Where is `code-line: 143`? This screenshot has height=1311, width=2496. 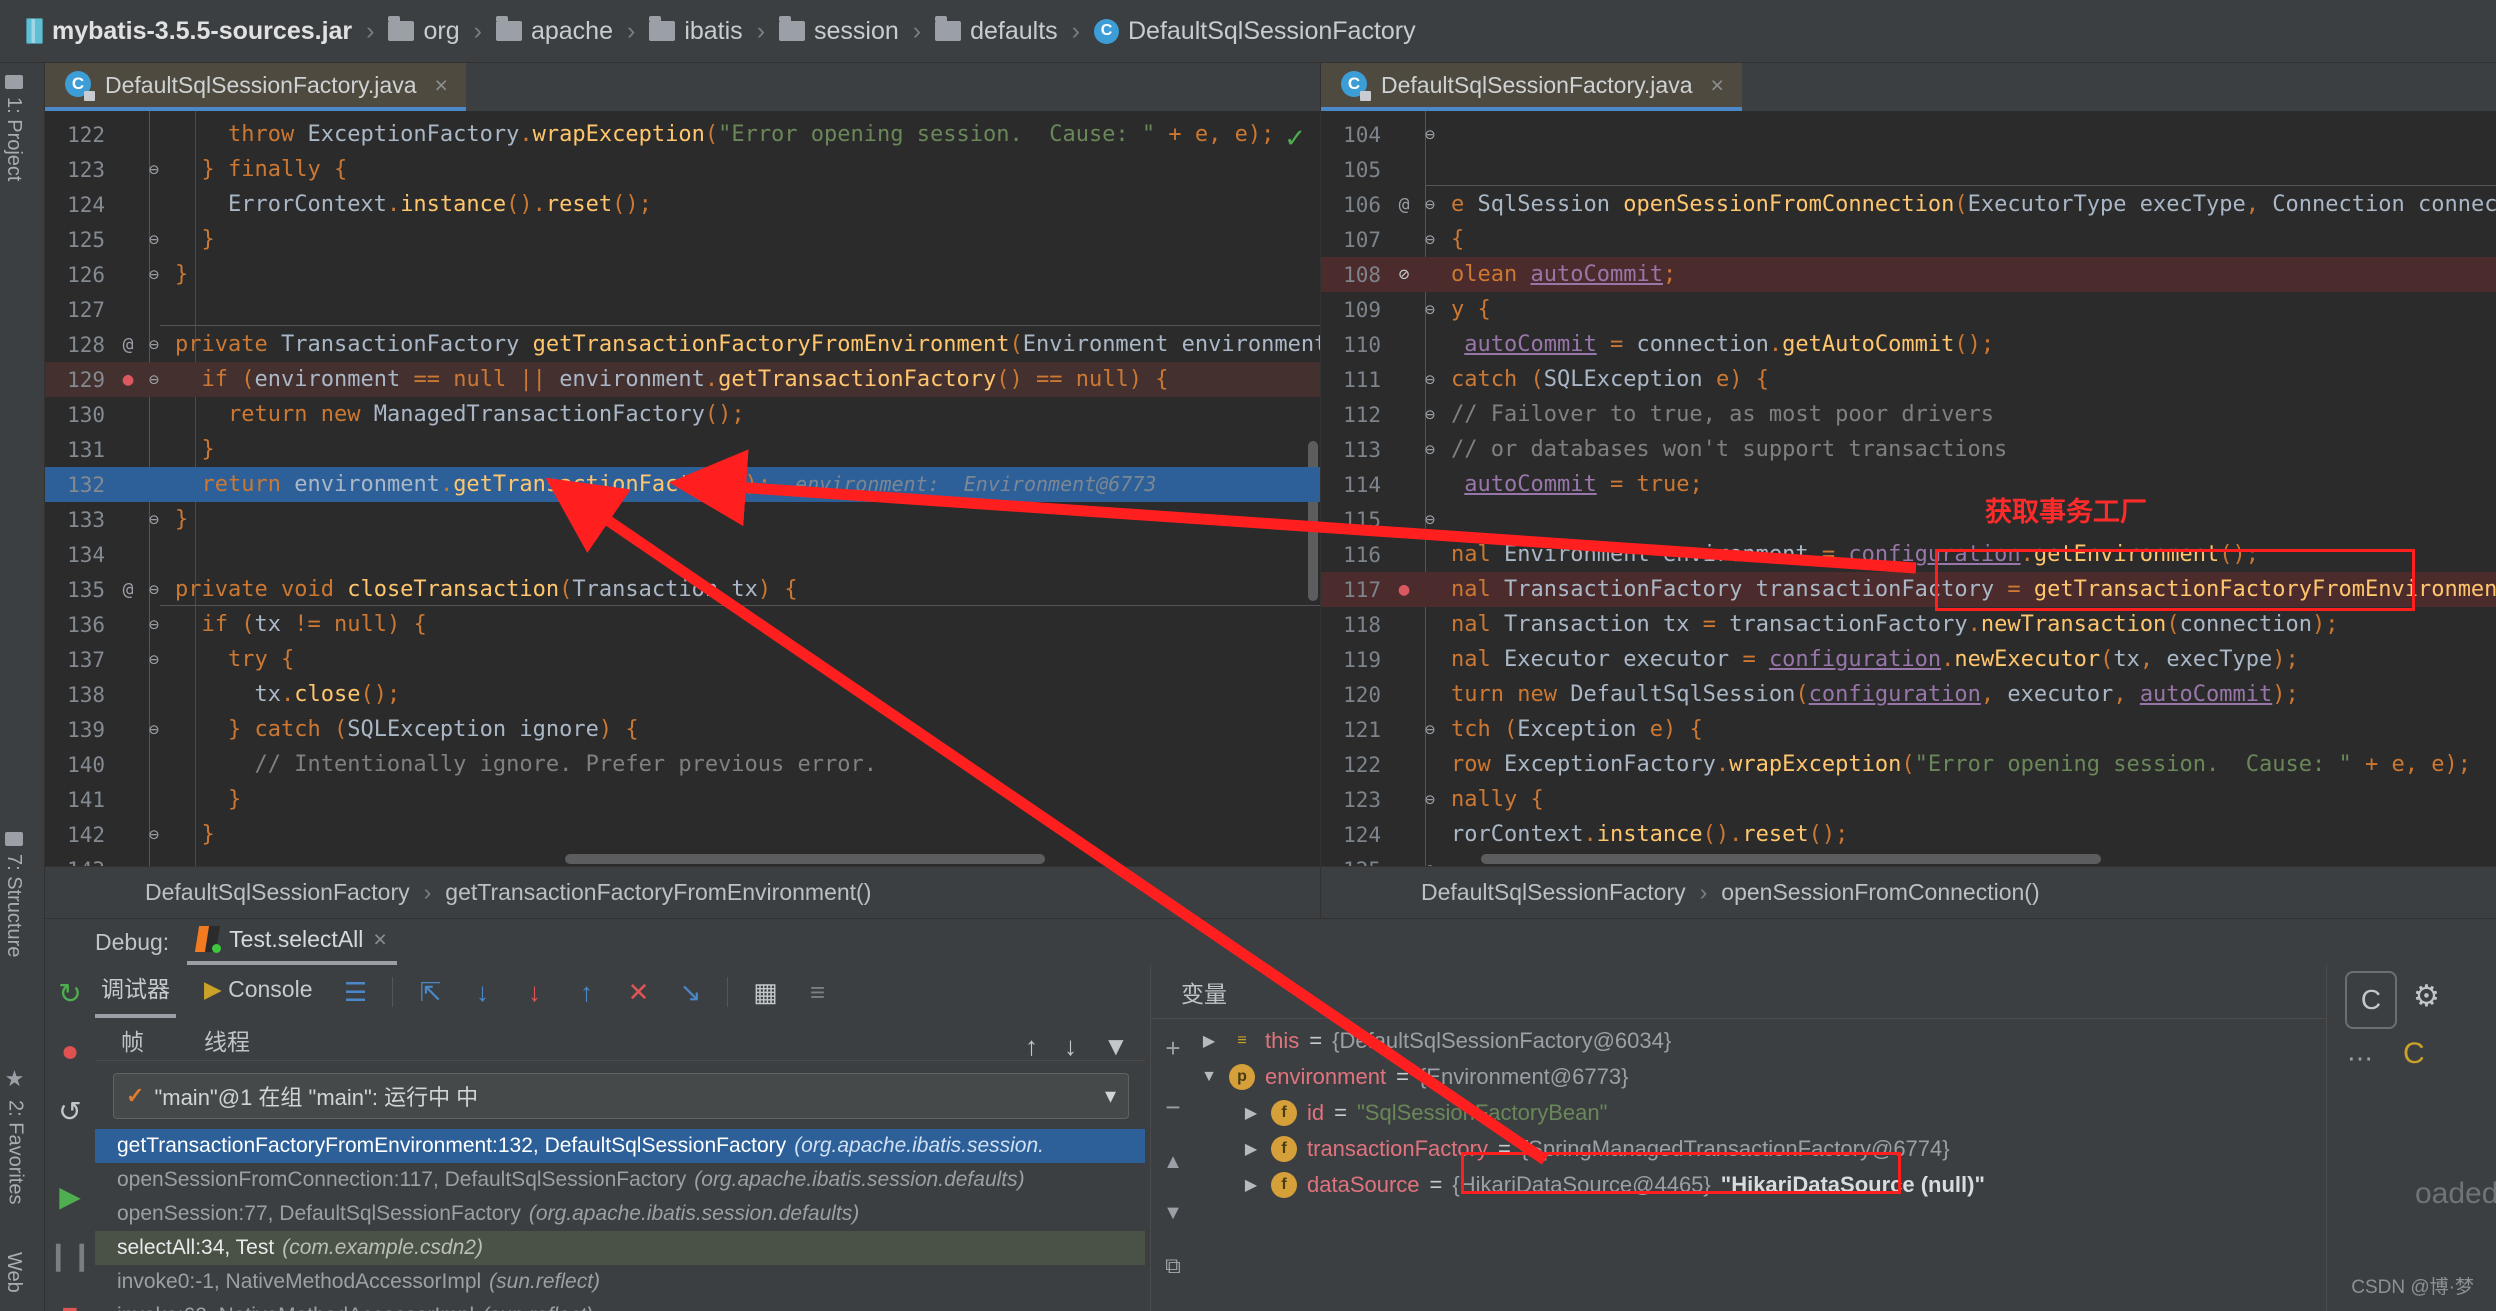
code-line: 143 is located at coordinates (682, 859).